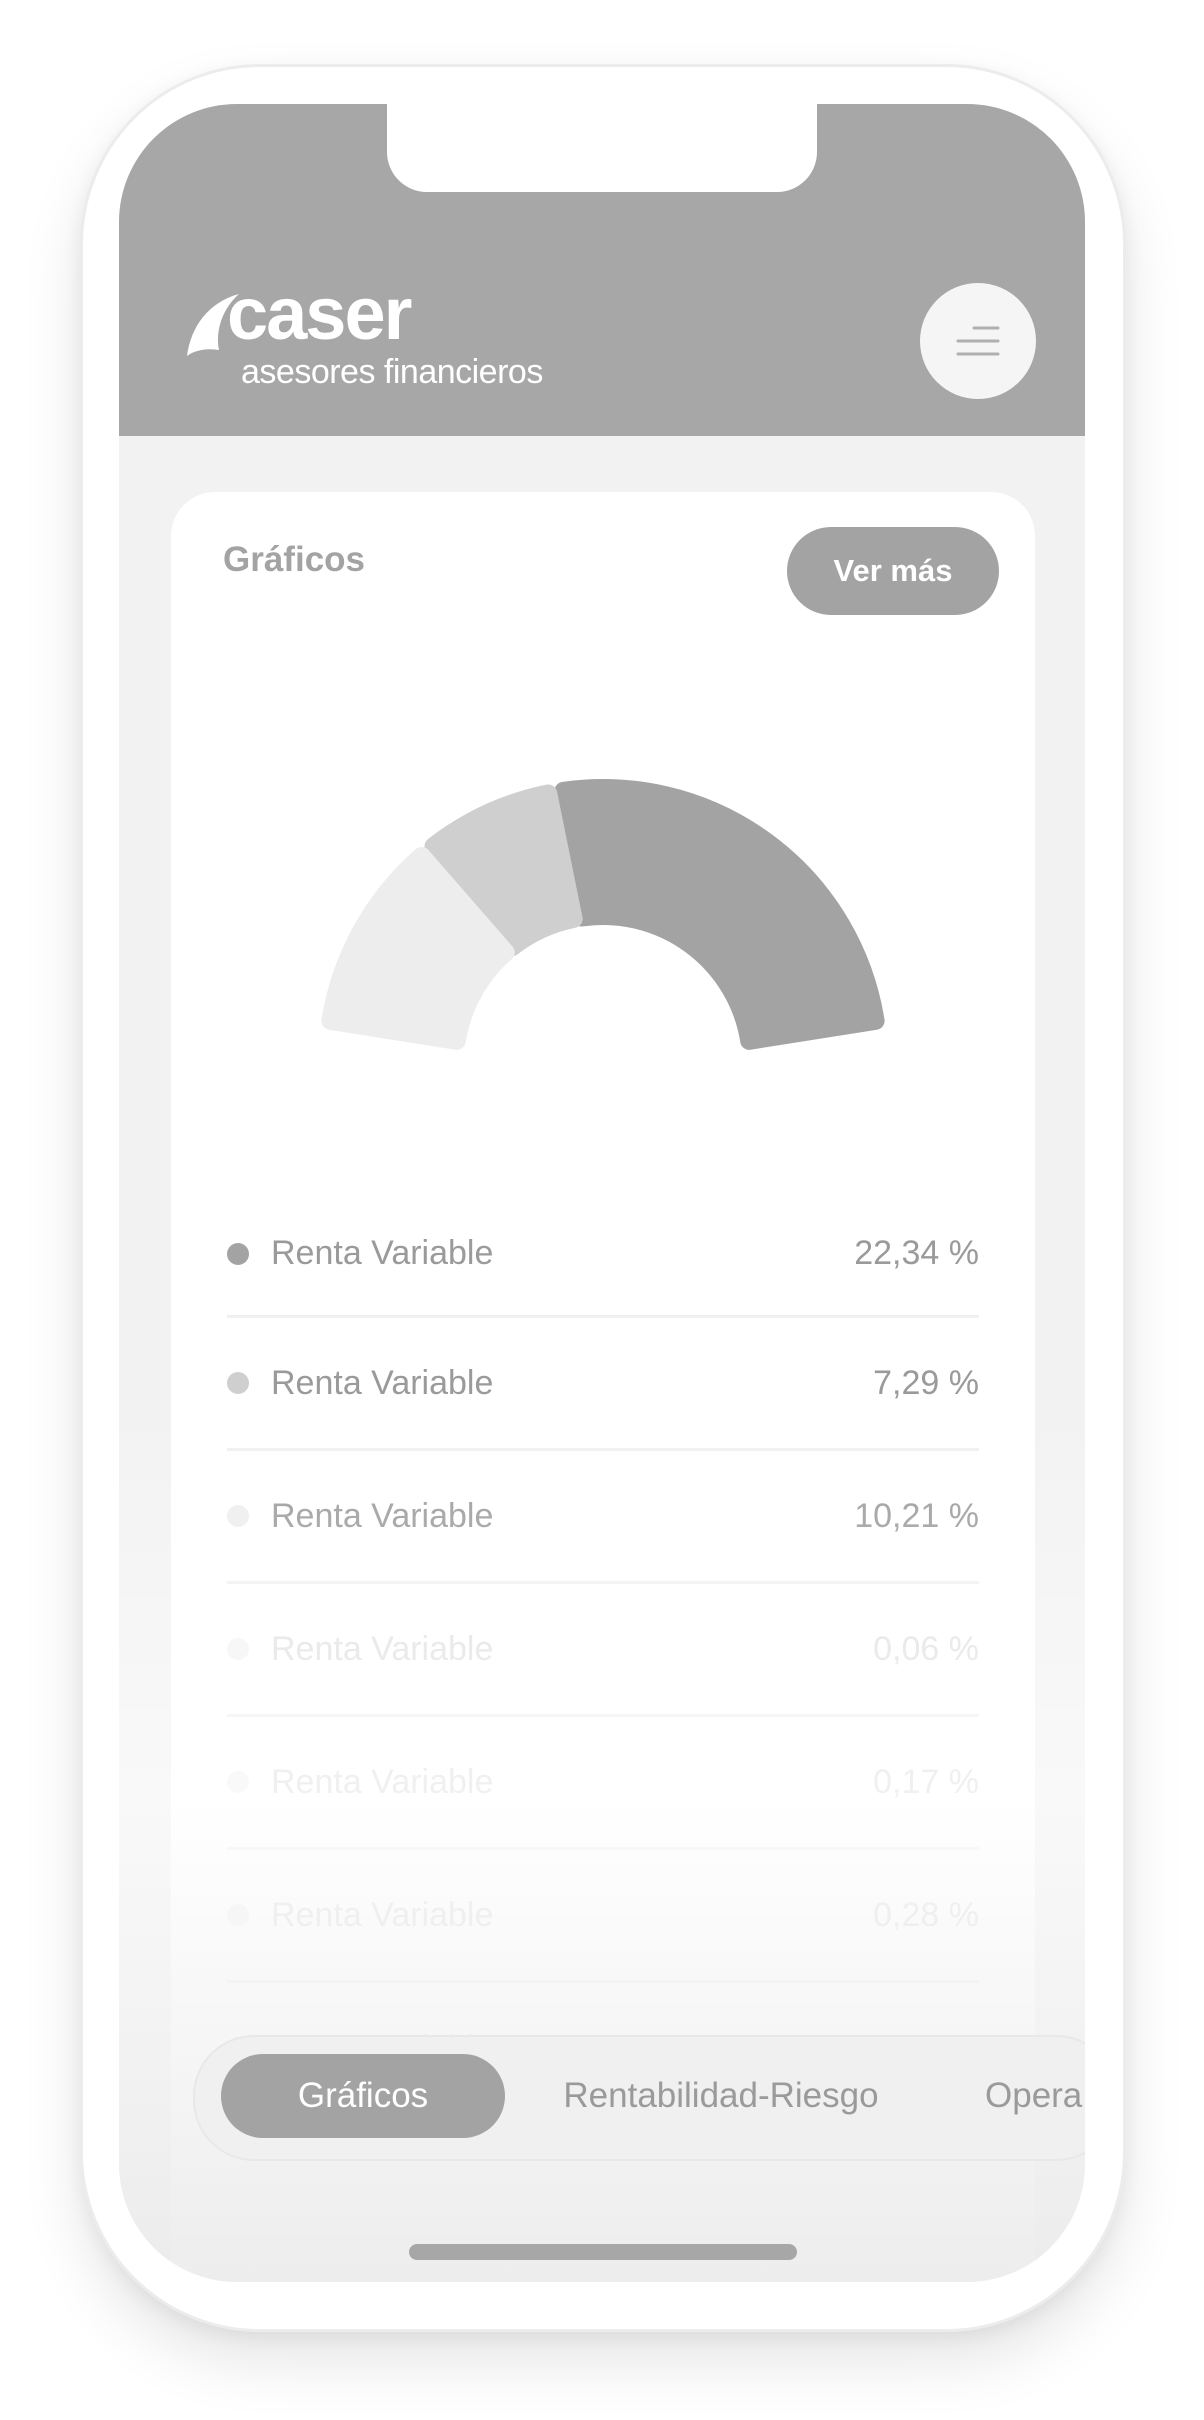  I want to click on legend-row: Renta Variable 10,21 %, so click(603, 1517).